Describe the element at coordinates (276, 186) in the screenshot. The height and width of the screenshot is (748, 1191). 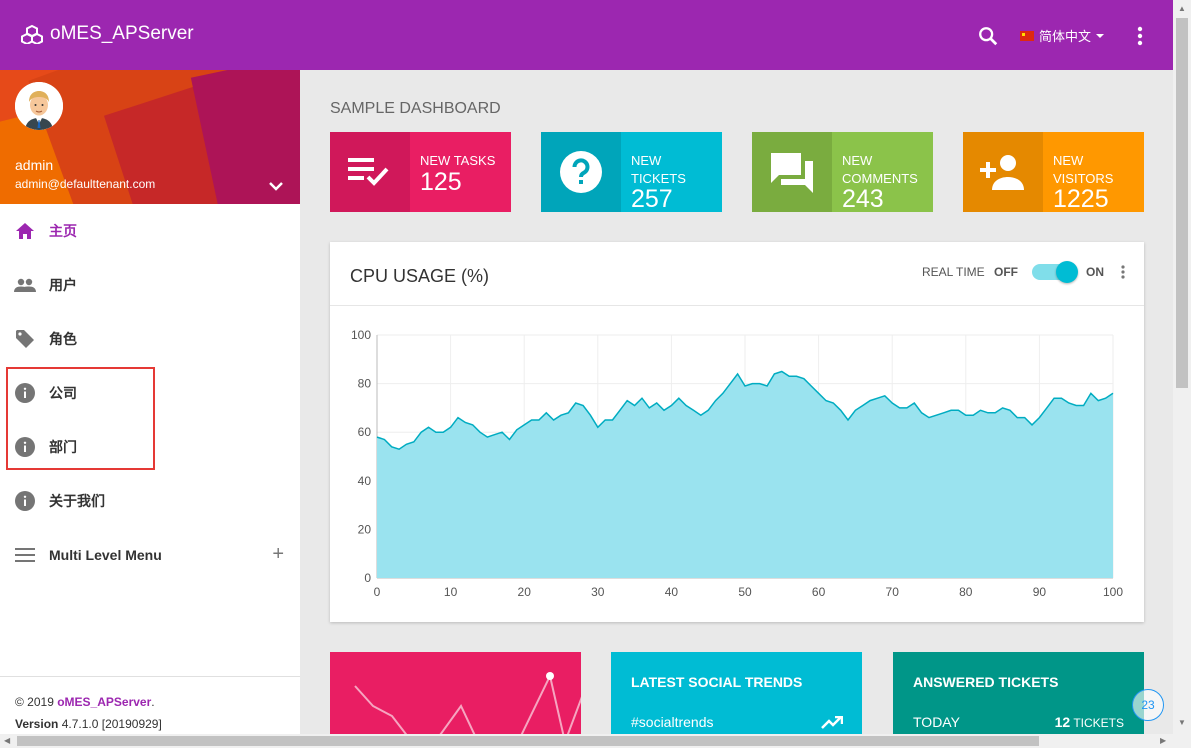
I see `chevron-down-icon` at that location.